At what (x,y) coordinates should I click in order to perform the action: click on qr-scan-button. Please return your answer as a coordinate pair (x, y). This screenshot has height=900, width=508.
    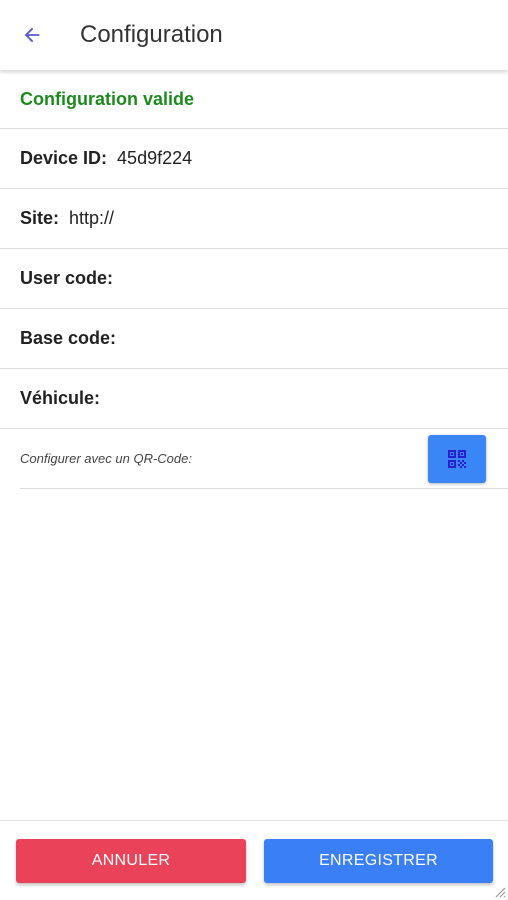
    Looking at the image, I should click on (457, 458).